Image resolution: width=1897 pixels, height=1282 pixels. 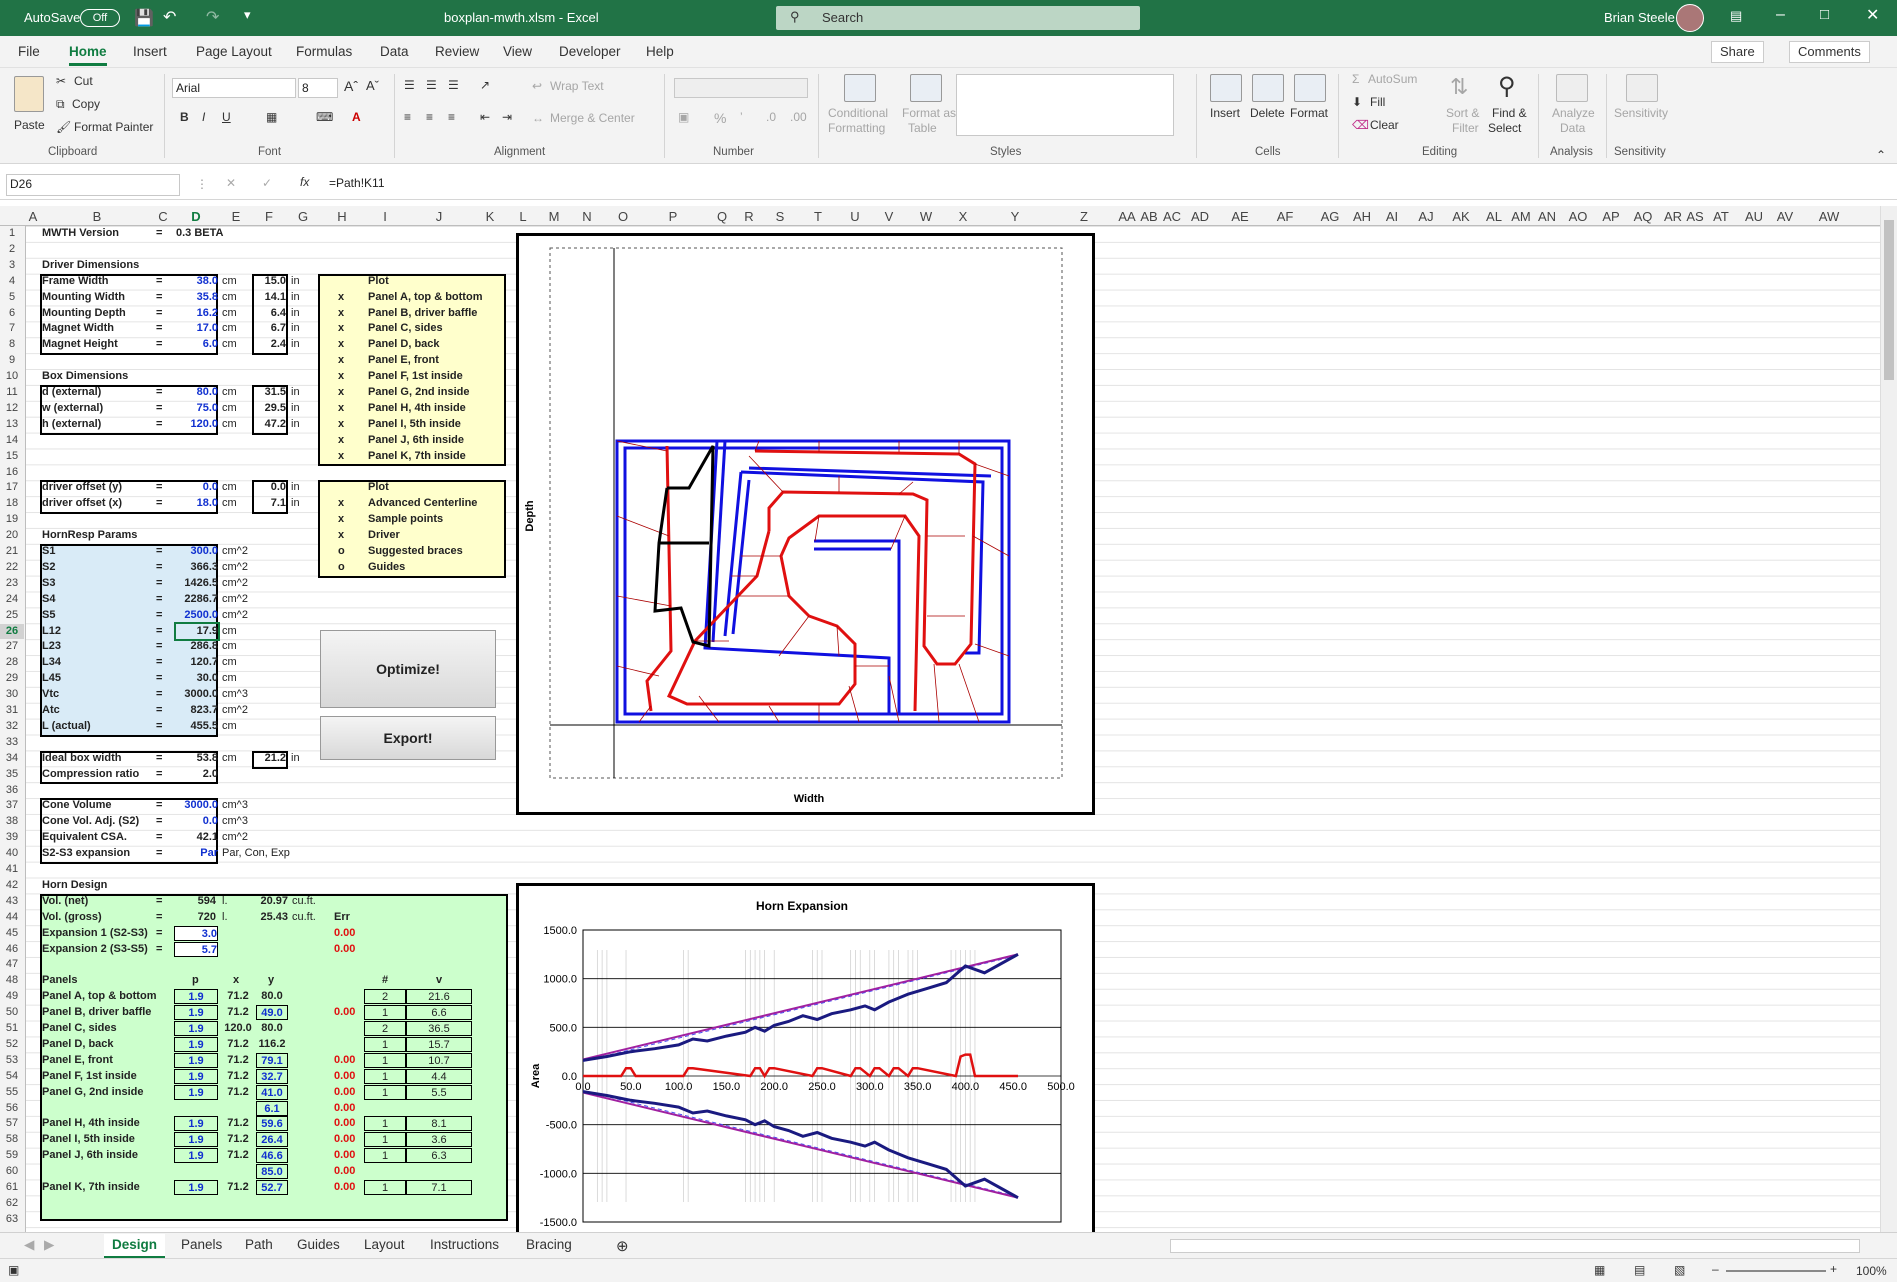 I want to click on param-label: Cone Volume, so click(x=97, y=805).